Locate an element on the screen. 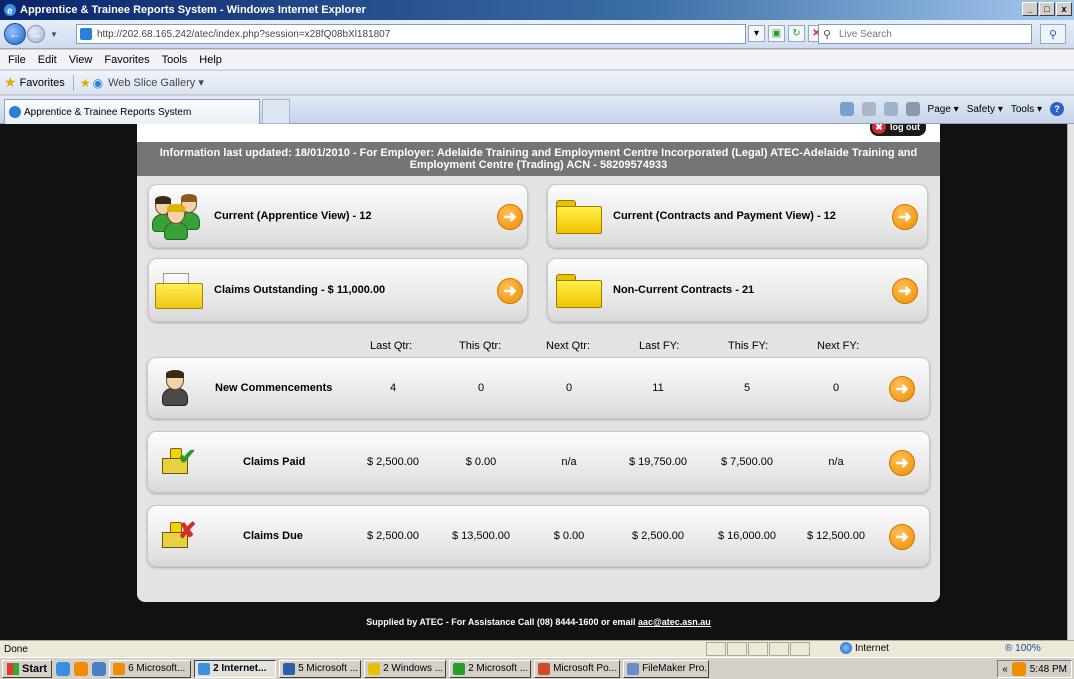  compatibility-view-icon: ▣ is located at coordinates (776, 33).